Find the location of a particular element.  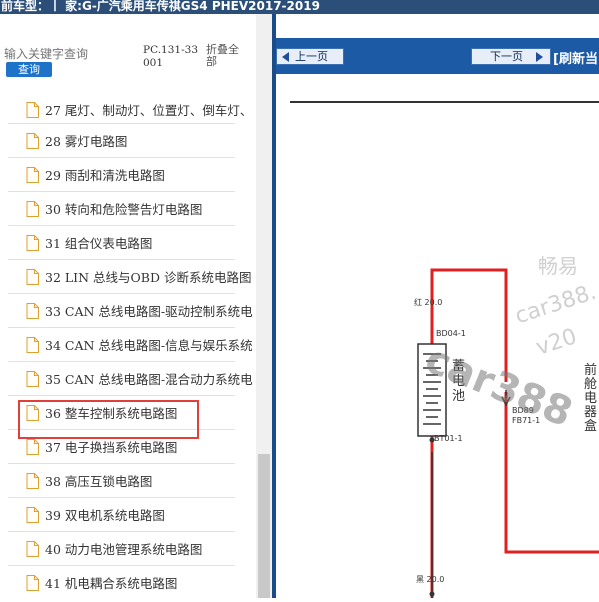

tree-item: 33 CAN 总线电路图-驱动控制系统电 is located at coordinates (130, 311).